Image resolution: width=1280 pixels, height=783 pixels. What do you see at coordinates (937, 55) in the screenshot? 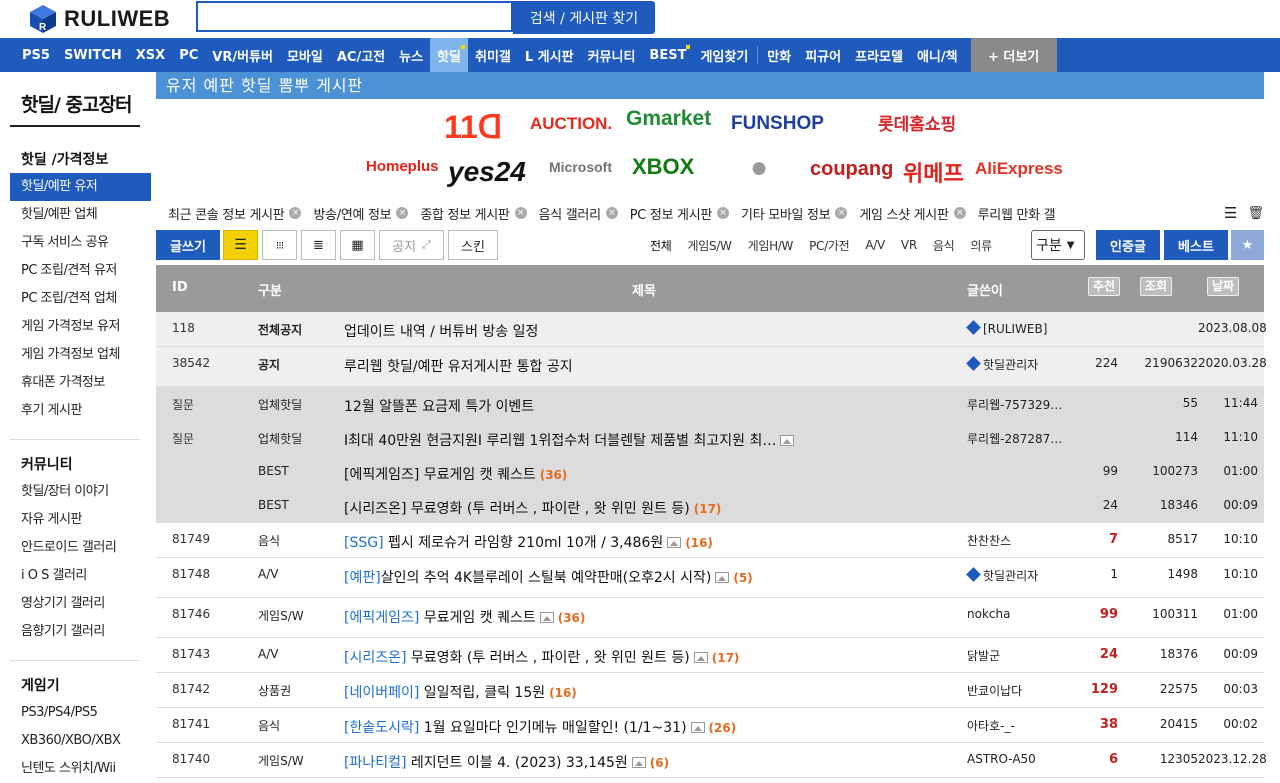
I see `nav-item-17: 애니/책` at bounding box center [937, 55].